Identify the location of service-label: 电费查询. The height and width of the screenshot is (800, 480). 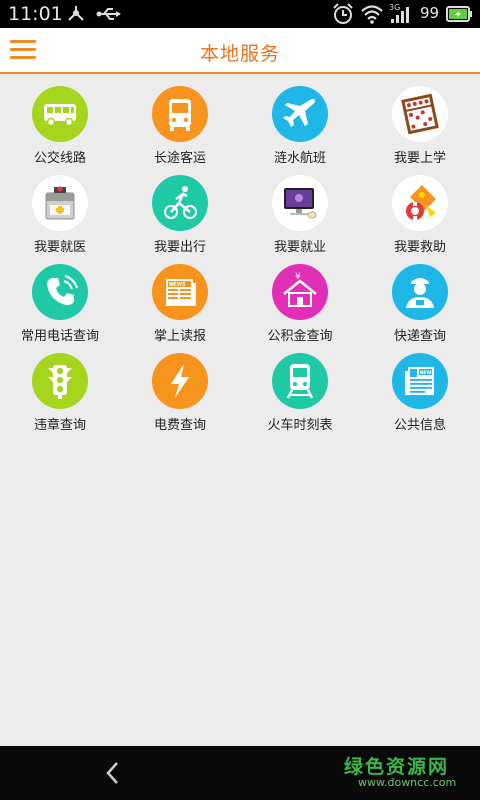
(179, 425).